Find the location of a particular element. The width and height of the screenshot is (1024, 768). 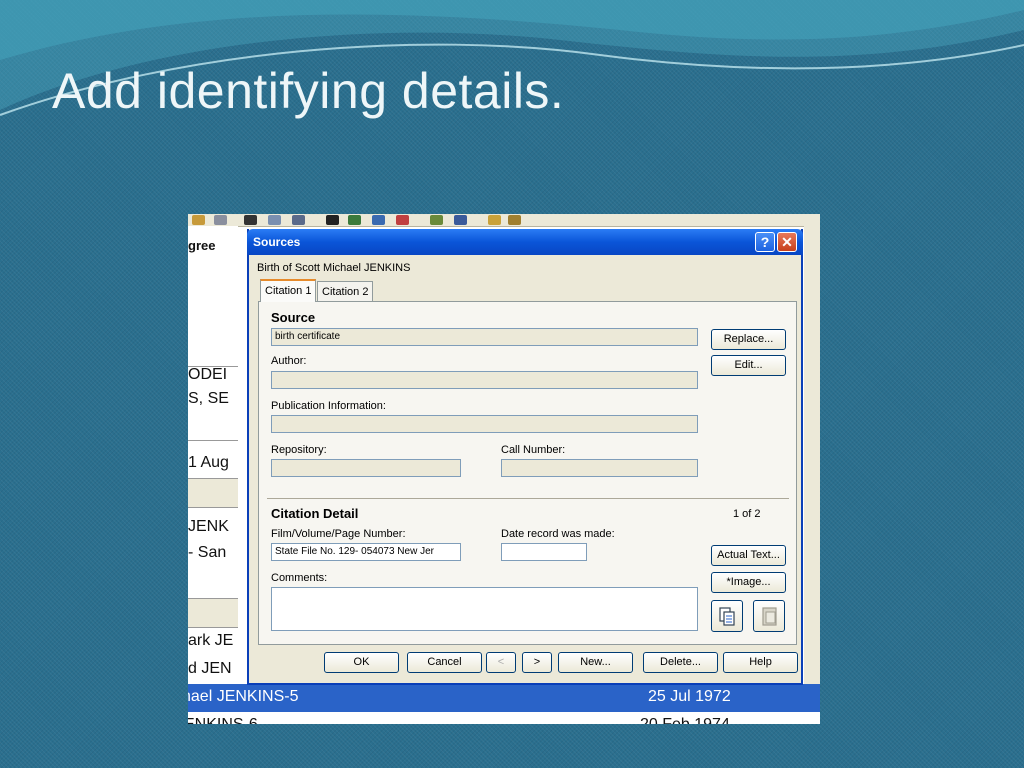

selected-row-name: hael JENKINS-5 is located at coordinates (243, 696).